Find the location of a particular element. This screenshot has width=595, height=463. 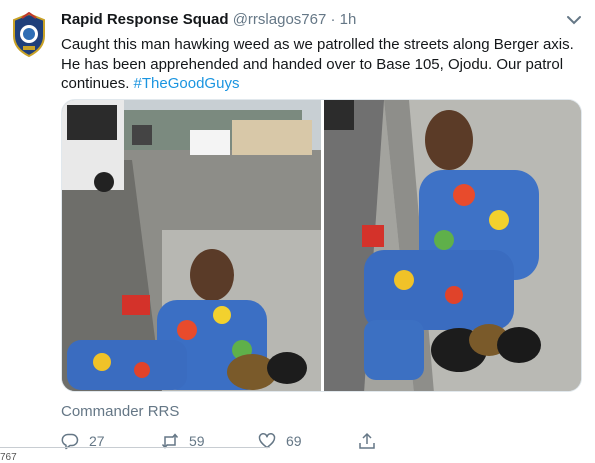

edge-text-fragment: 767 is located at coordinates (8, 457).